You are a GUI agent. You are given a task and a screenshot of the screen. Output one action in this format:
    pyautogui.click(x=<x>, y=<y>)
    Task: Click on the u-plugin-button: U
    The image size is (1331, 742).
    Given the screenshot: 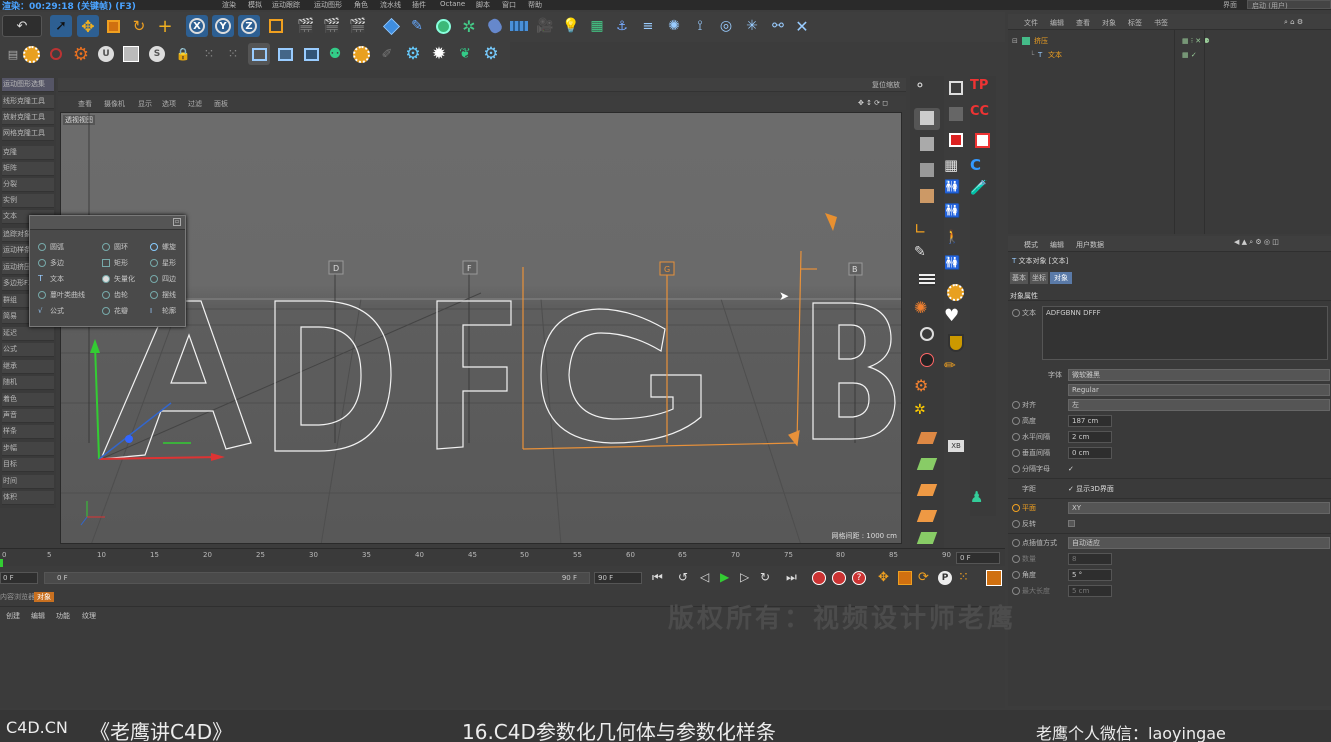 What is the action you would take?
    pyautogui.click(x=106, y=54)
    